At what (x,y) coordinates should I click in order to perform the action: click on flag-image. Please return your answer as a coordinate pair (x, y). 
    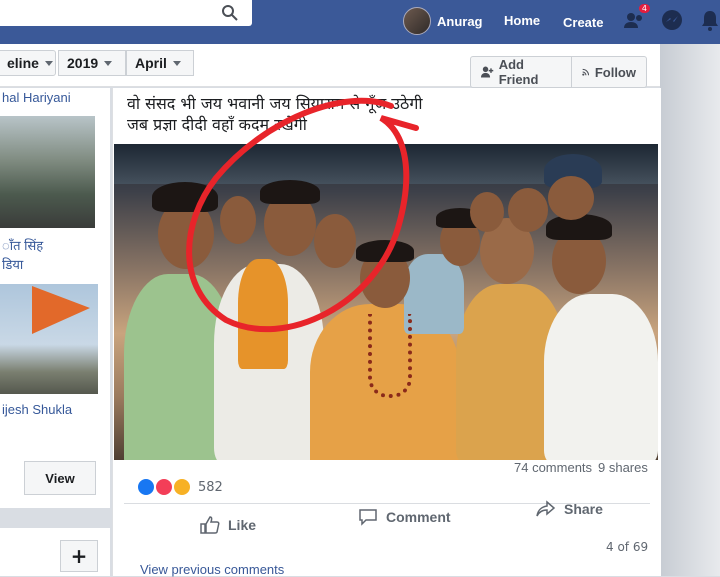
    Looking at the image, I should click on (61, 310).